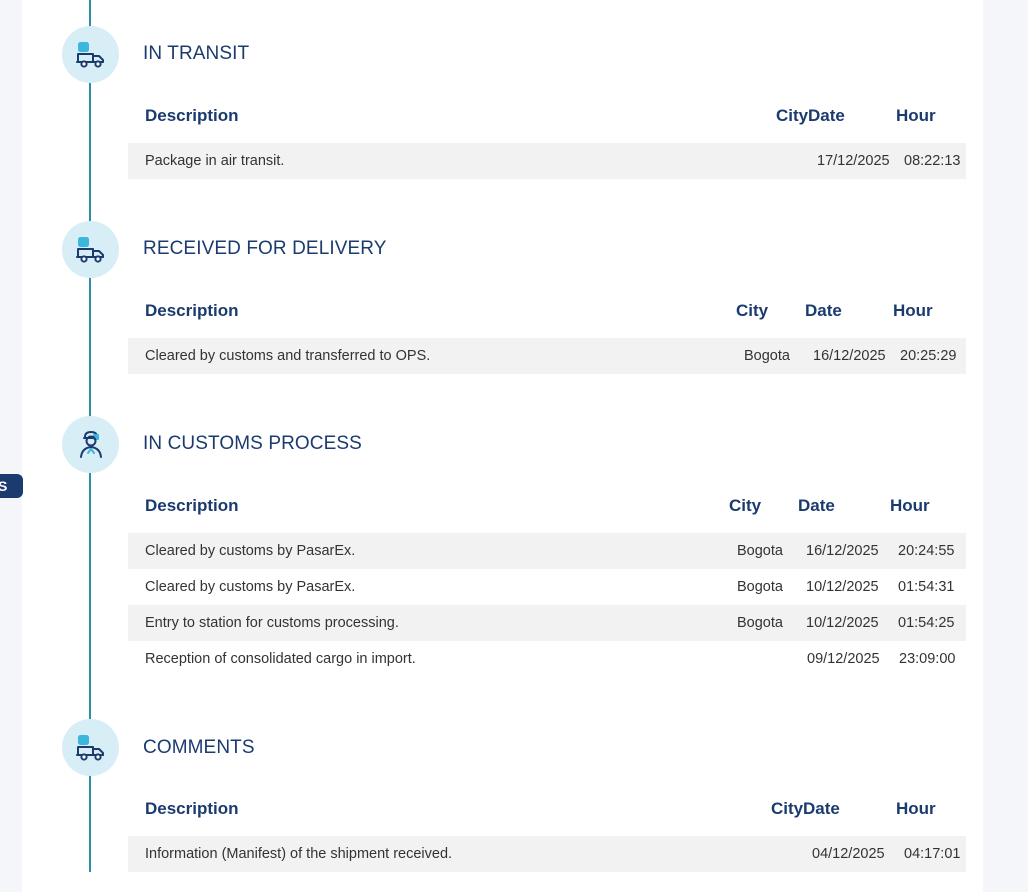  Describe the element at coordinates (196, 53) in the screenshot. I see `section-title: IN TRANSIT` at that location.